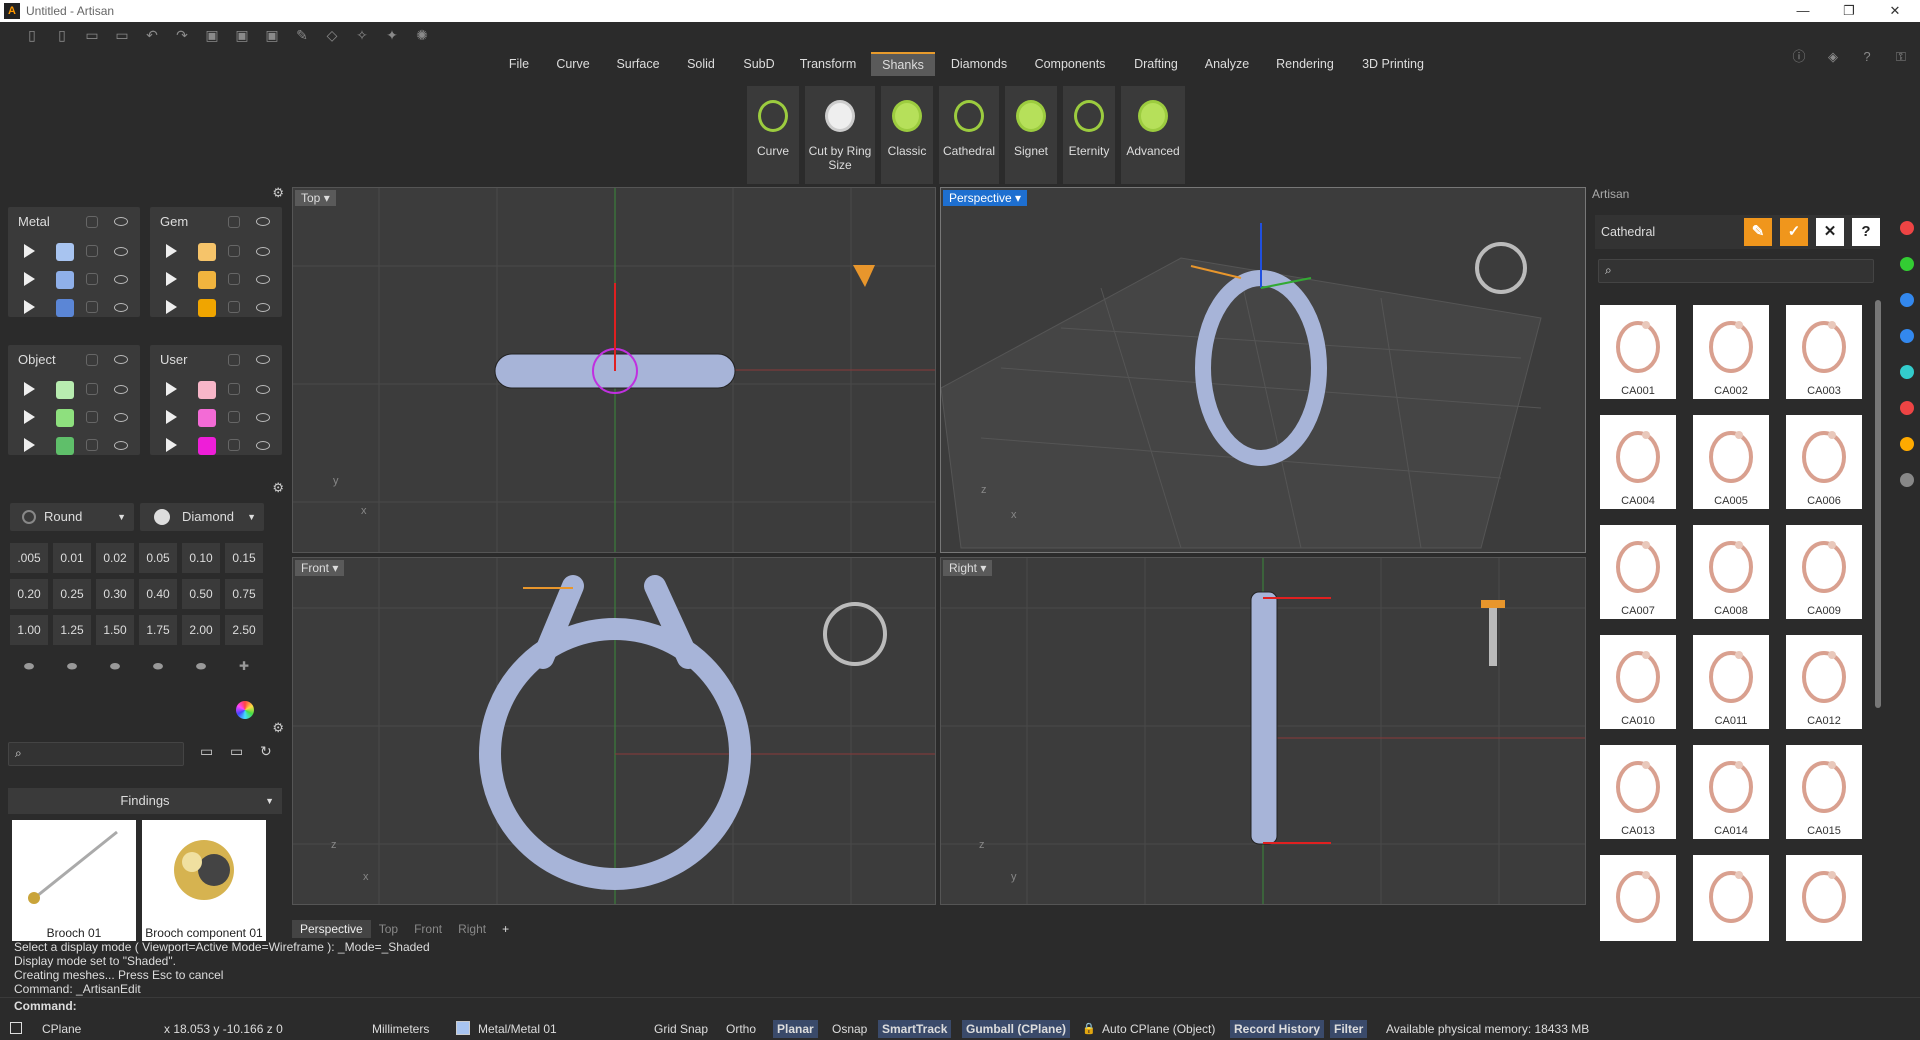 The height and width of the screenshot is (1040, 1920). Describe the element at coordinates (1895, 11) in the screenshot. I see `close-button: ✕` at that location.